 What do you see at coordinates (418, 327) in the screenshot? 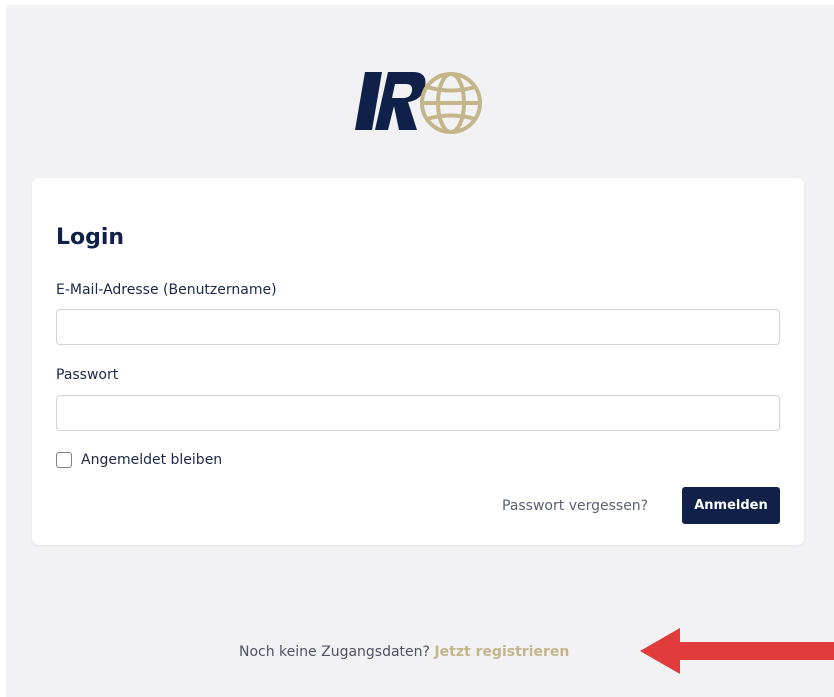
I see `email-input` at bounding box center [418, 327].